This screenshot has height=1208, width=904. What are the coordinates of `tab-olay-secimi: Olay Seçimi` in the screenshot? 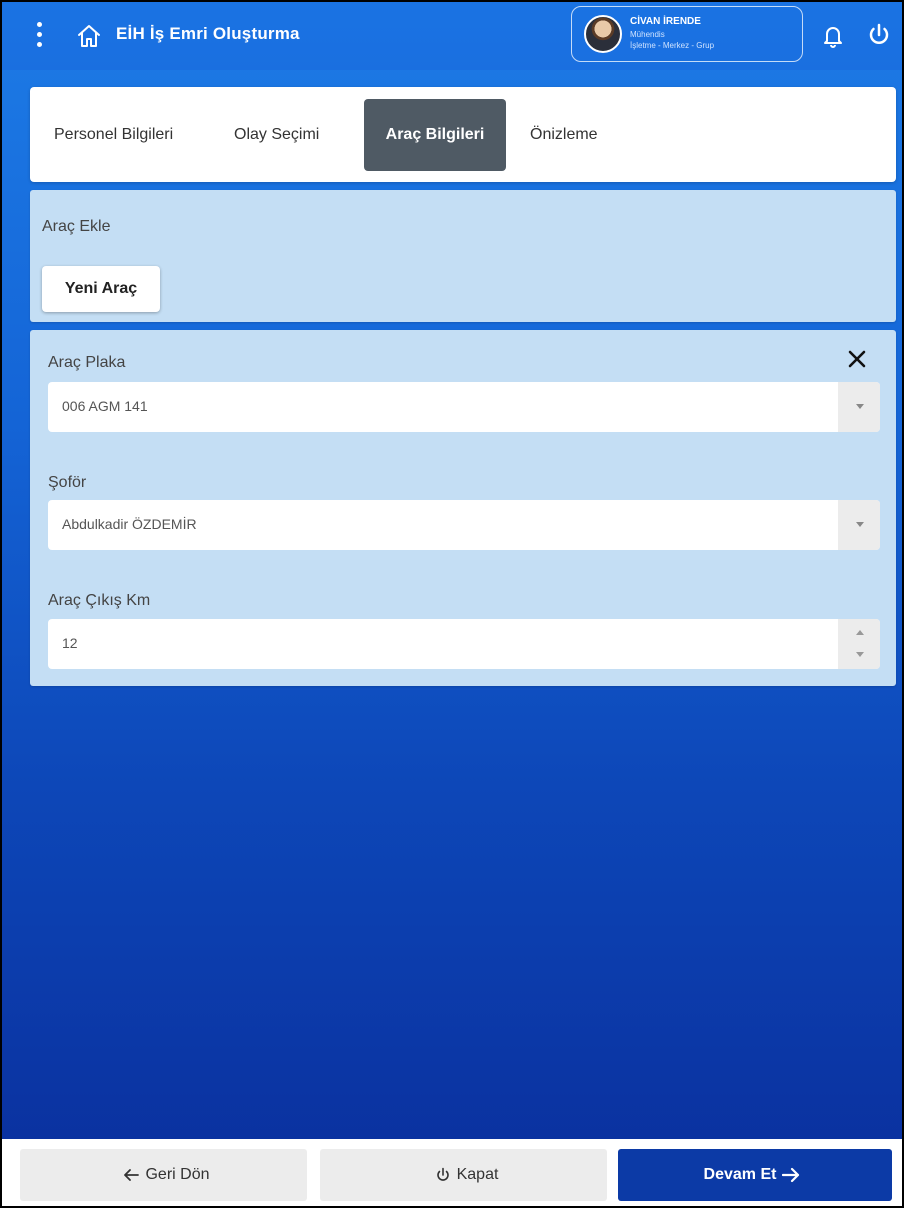 It's located at (276, 135).